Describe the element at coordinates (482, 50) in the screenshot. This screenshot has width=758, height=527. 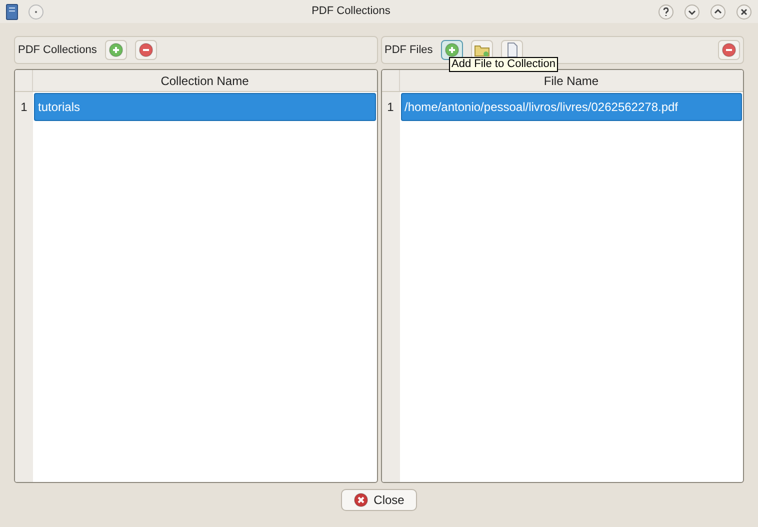
I see `folder-icon` at that location.